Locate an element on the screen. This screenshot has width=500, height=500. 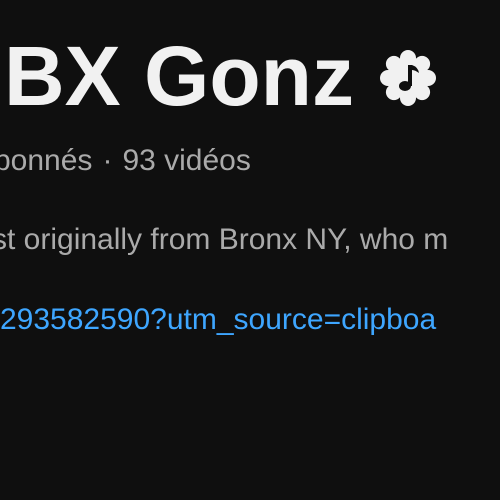
channel-stats: bonnés · 93 vidéos is located at coordinates (125, 161).